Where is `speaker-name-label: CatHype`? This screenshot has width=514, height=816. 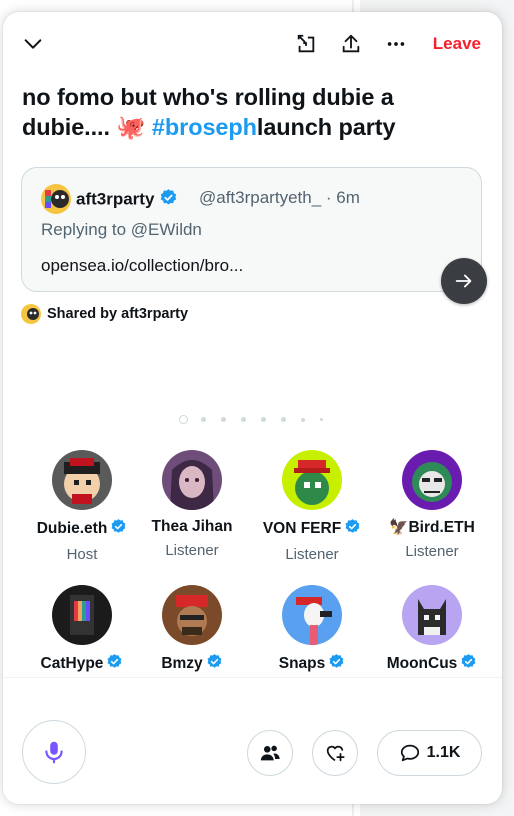
speaker-name-label: CatHype is located at coordinates (72, 663).